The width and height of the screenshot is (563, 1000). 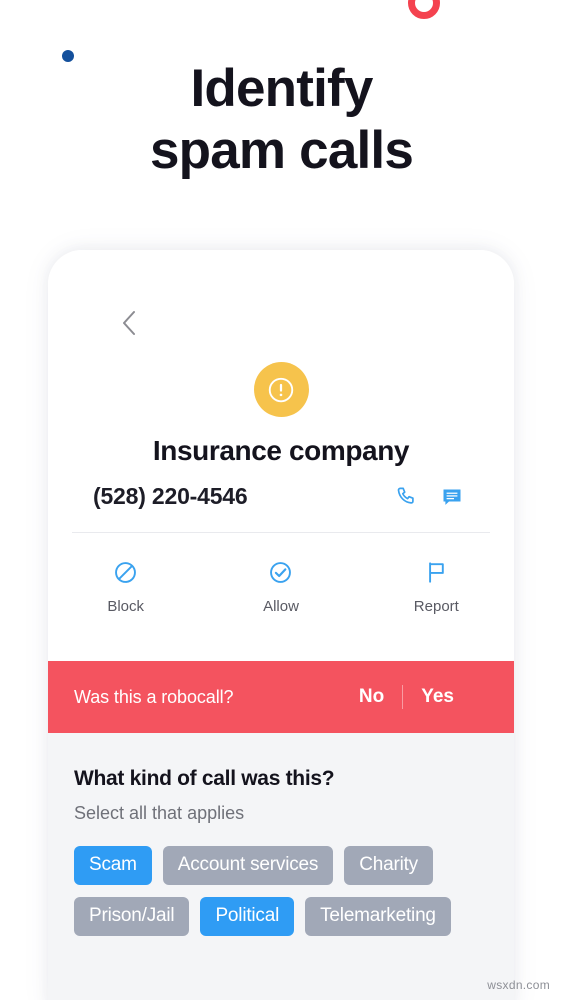 What do you see at coordinates (281, 606) in the screenshot?
I see `action-allow-label: Allow` at bounding box center [281, 606].